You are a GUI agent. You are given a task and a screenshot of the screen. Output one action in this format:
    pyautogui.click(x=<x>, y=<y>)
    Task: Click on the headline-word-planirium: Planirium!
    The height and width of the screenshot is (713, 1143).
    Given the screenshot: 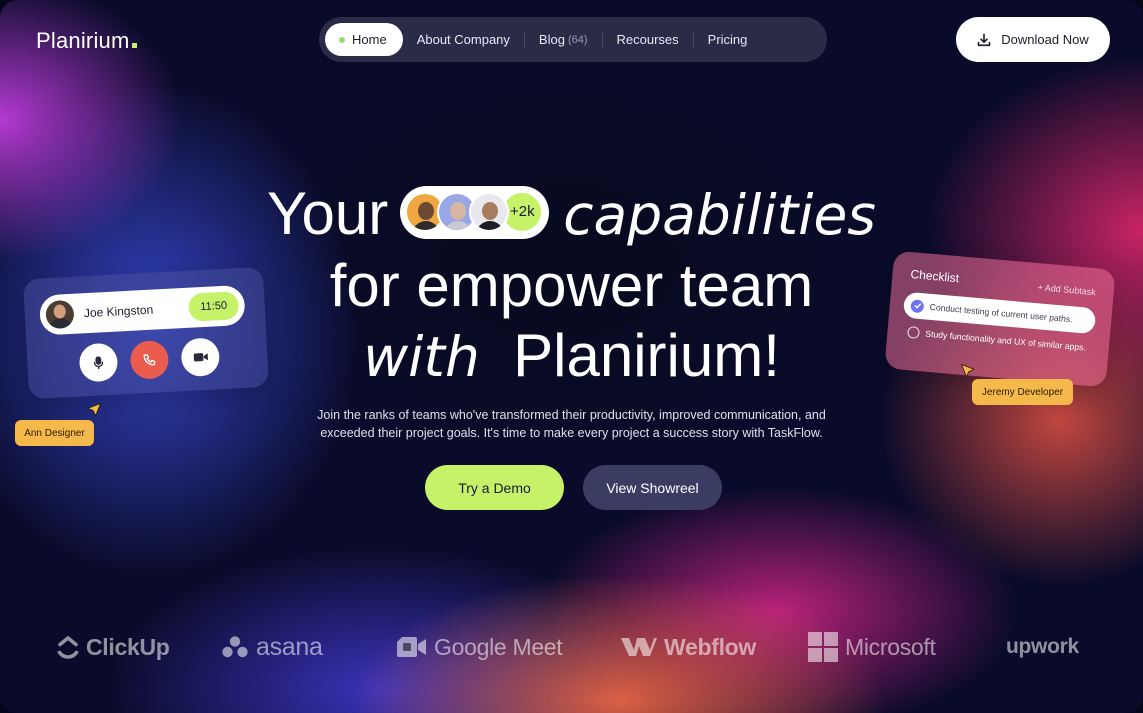 What is the action you would take?
    pyautogui.click(x=646, y=355)
    